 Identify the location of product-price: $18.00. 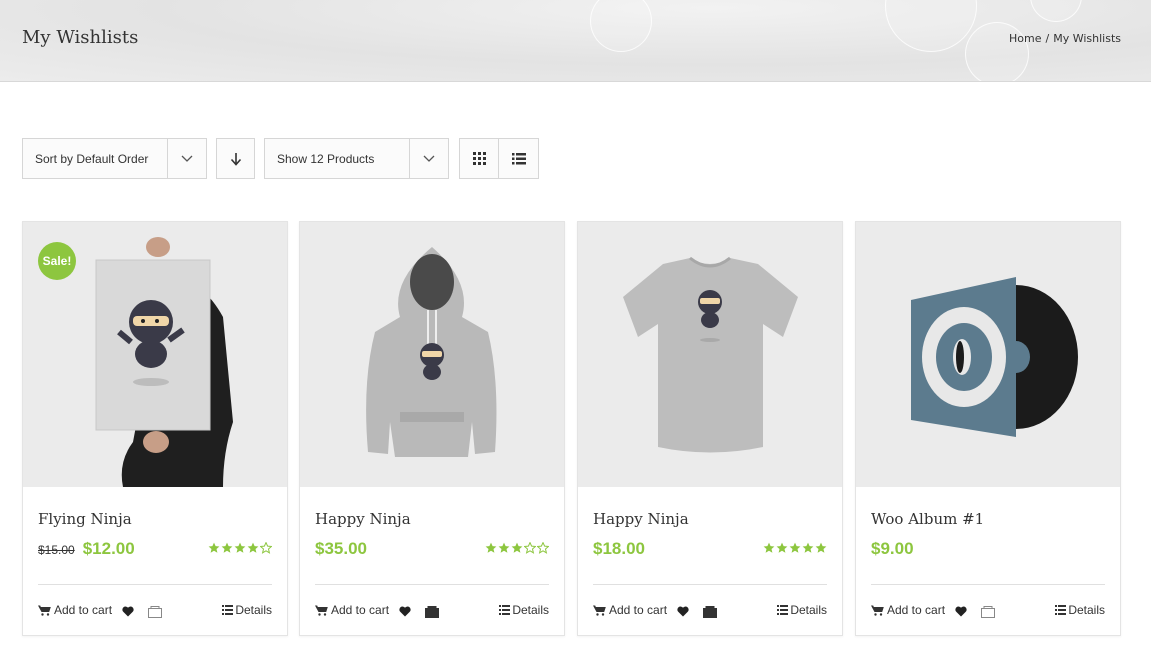
(619, 549).